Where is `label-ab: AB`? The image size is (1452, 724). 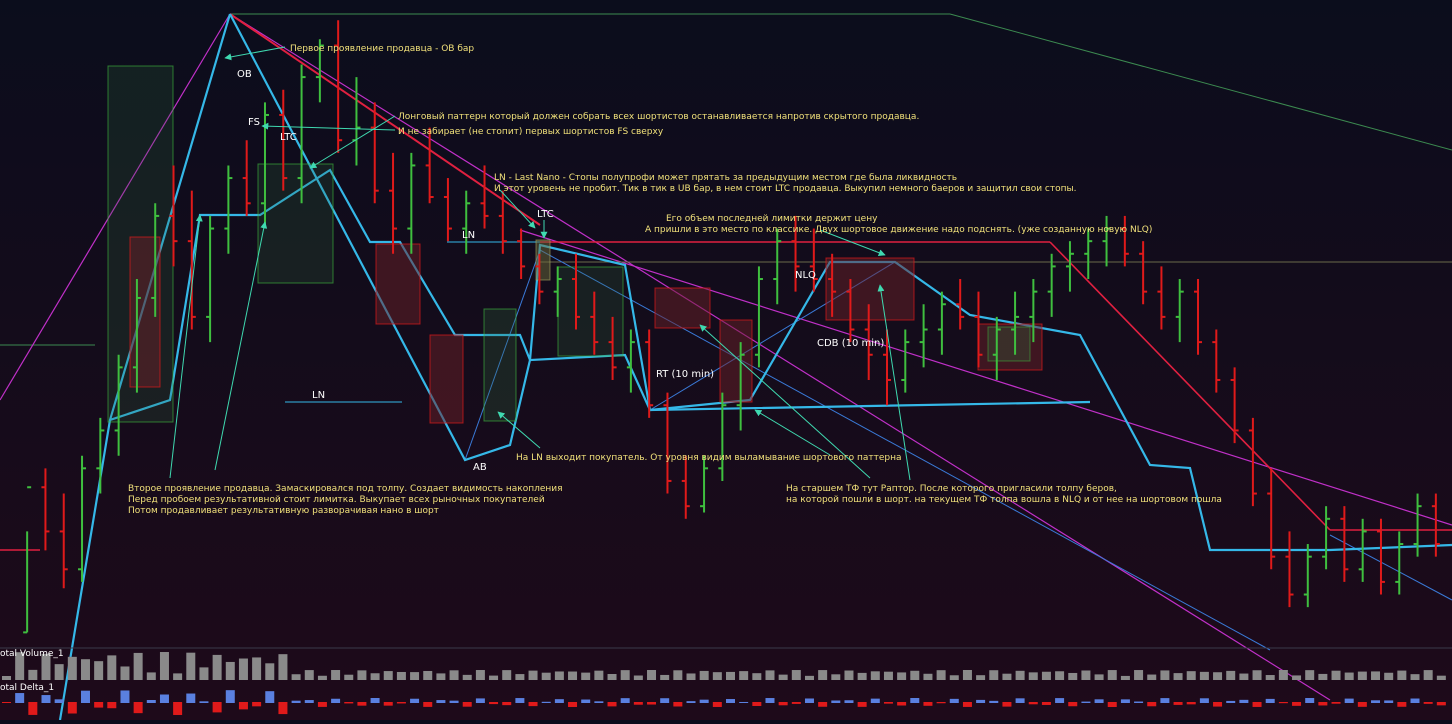 label-ab: AB is located at coordinates (480, 467).